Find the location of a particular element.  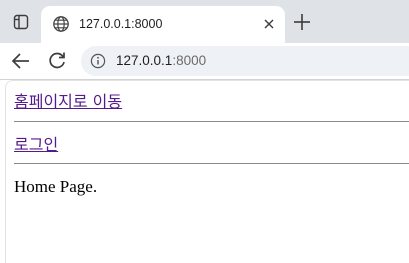

browser-toolbar: 127.0.0.1:8000 is located at coordinates (204, 61).